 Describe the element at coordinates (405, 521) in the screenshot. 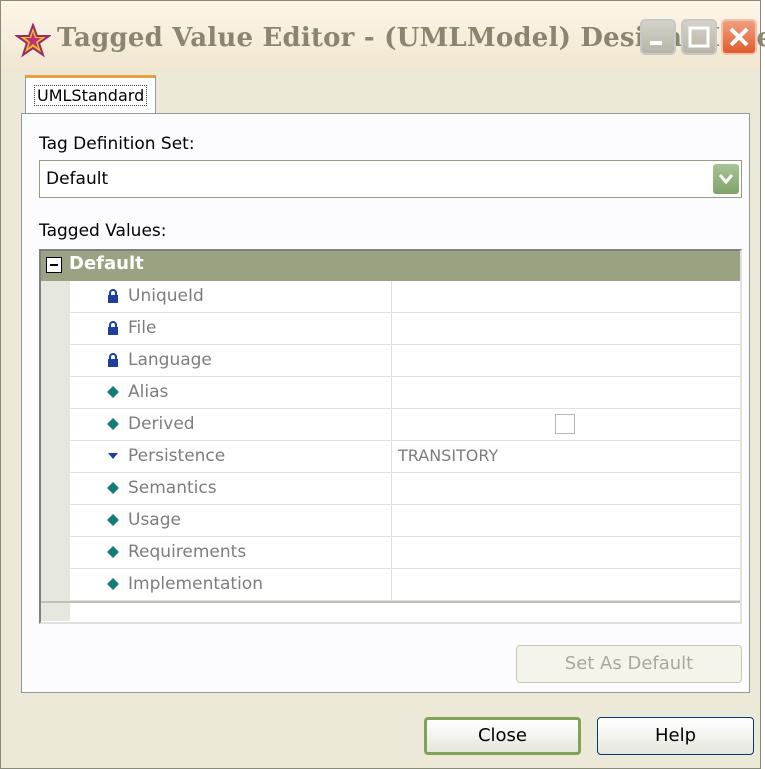

I see `property-row: Usage` at that location.